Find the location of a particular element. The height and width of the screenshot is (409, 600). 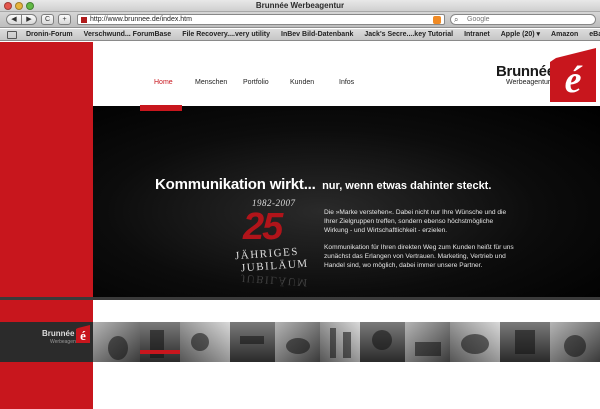

bookmarks-book-icon is located at coordinates (12, 35).